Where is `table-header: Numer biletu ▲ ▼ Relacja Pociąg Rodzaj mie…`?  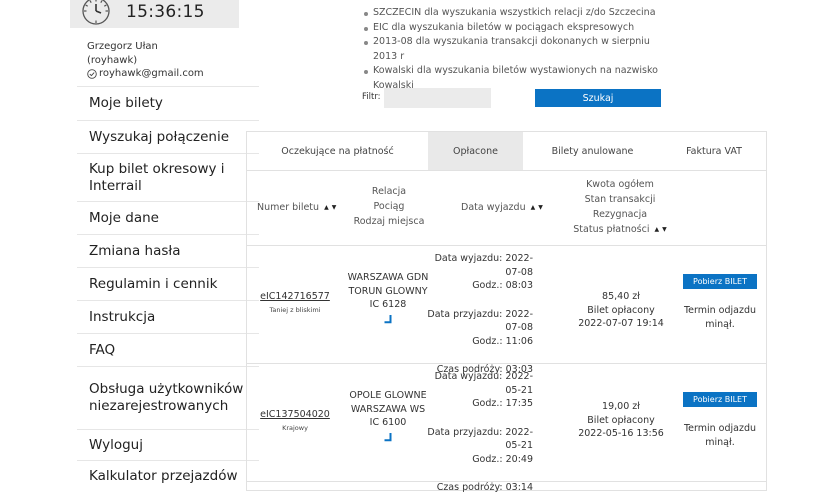
table-header: Numer biletu ▲ ▼ Relacja Pociąg Rodzaj mie… is located at coordinates (506, 208).